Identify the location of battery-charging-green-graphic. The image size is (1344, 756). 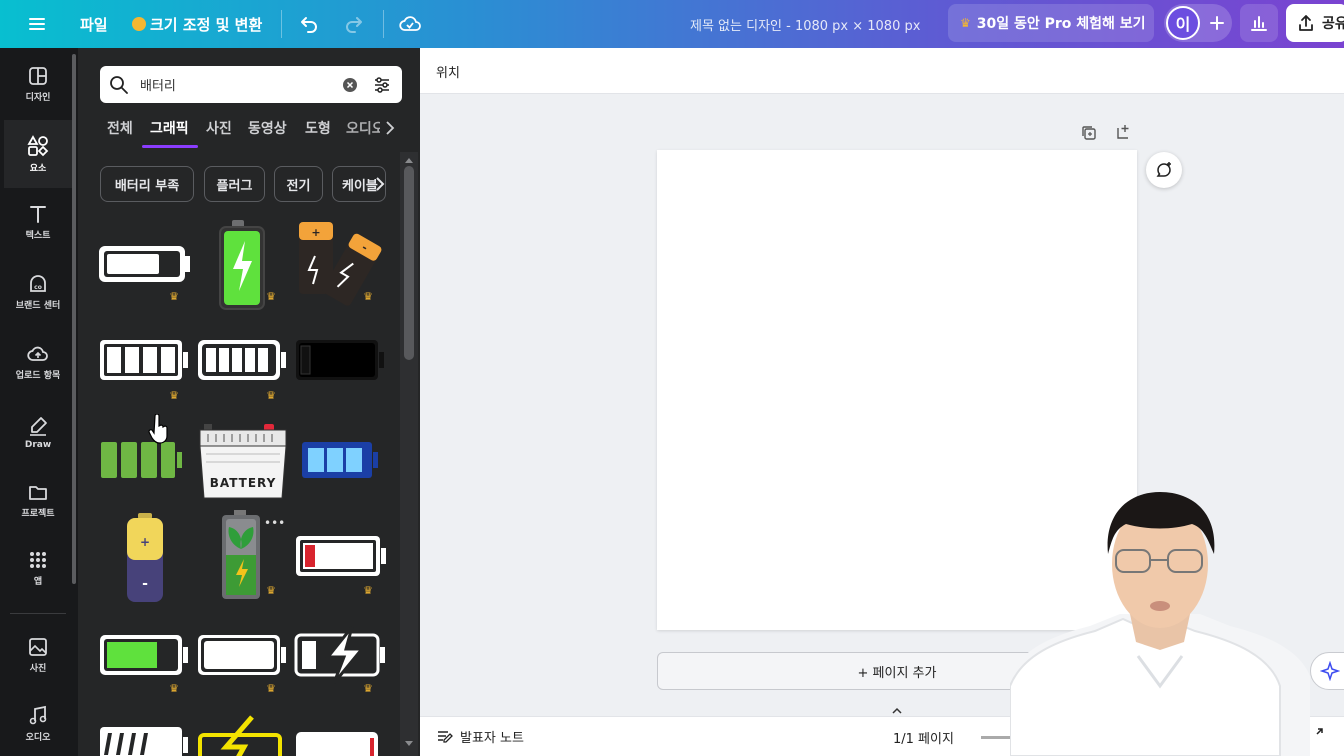
(242, 265).